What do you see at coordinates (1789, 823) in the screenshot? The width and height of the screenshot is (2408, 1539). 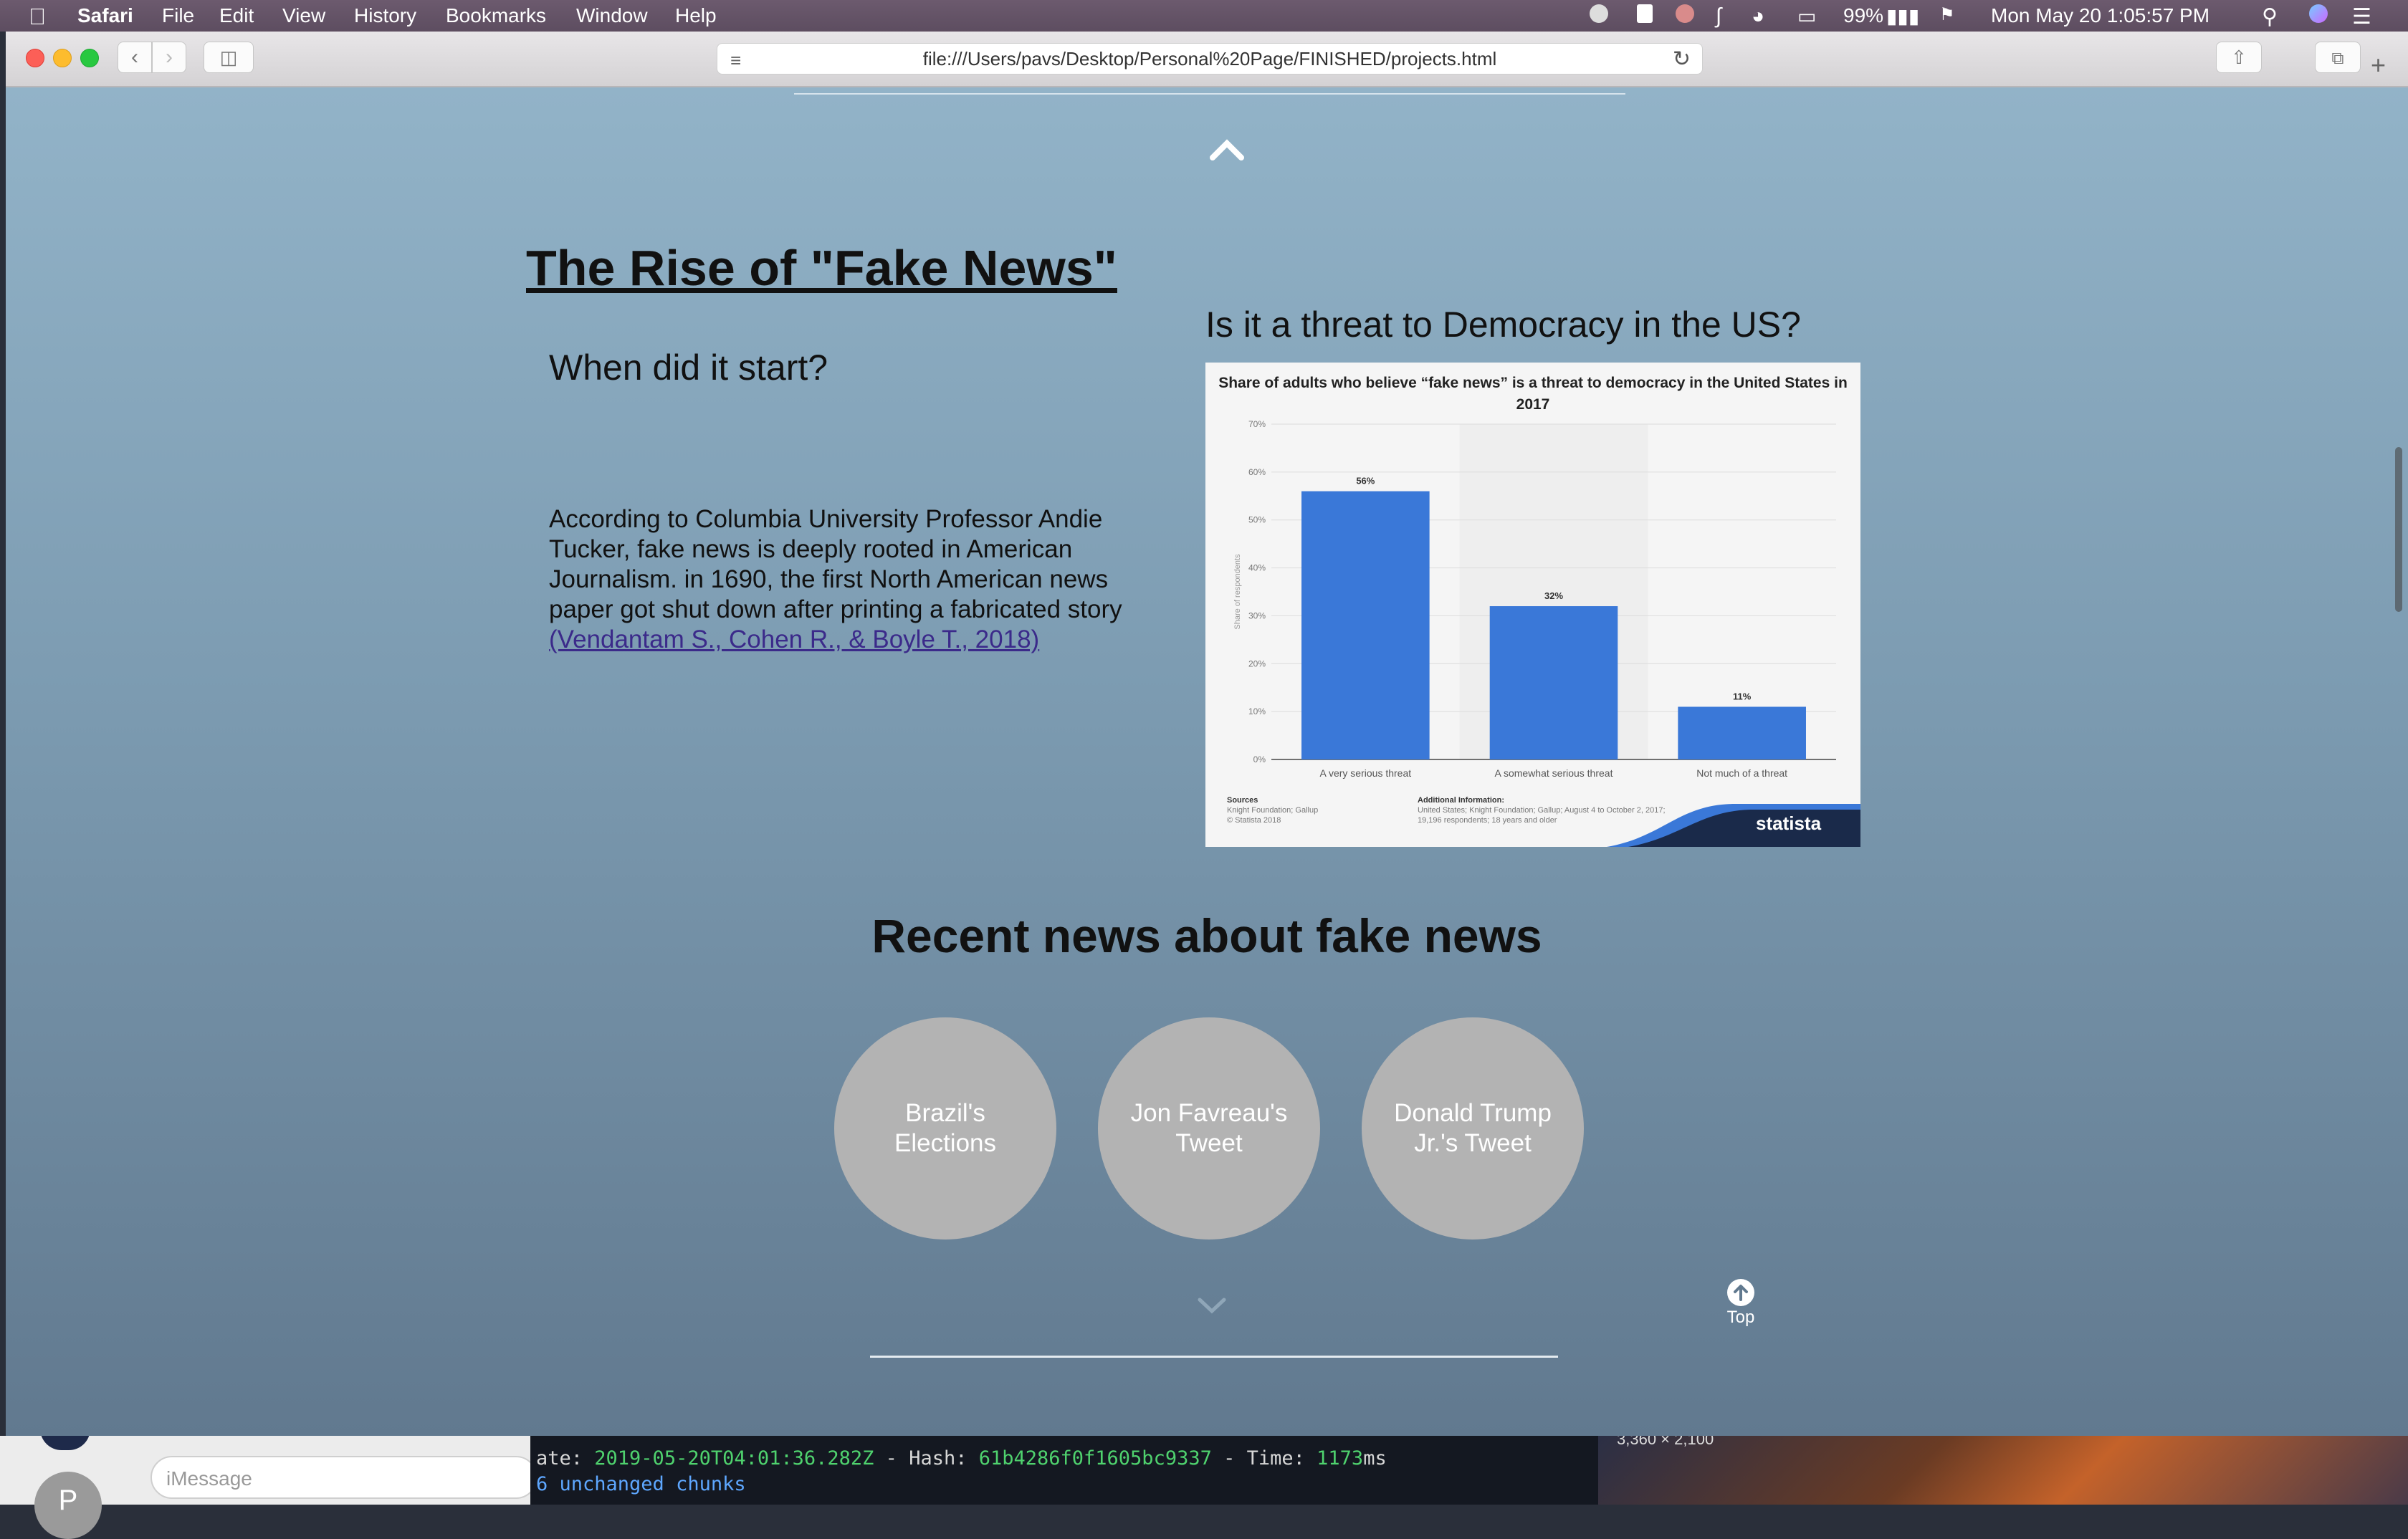 I see `statista-logo: statista` at bounding box center [1789, 823].